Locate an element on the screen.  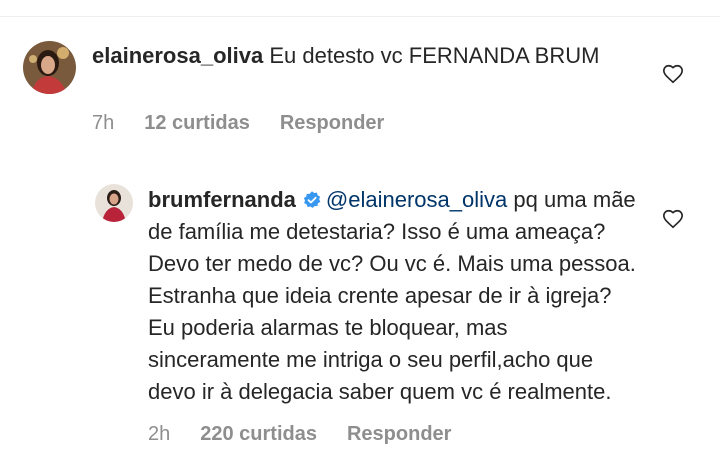
verified-badge-icon is located at coordinates (312, 199).